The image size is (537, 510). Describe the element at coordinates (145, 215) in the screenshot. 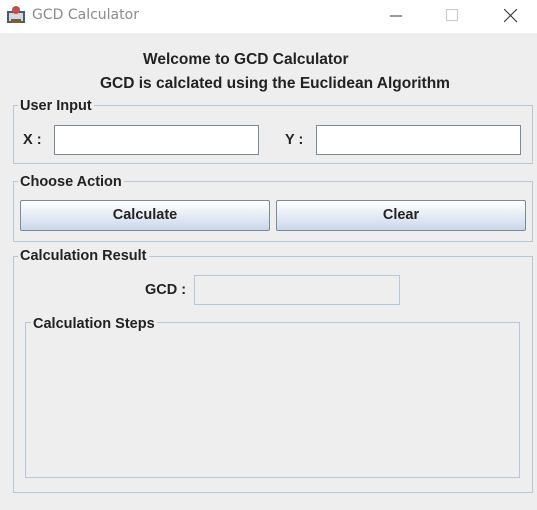

I see `calculate-button: Calculate` at that location.